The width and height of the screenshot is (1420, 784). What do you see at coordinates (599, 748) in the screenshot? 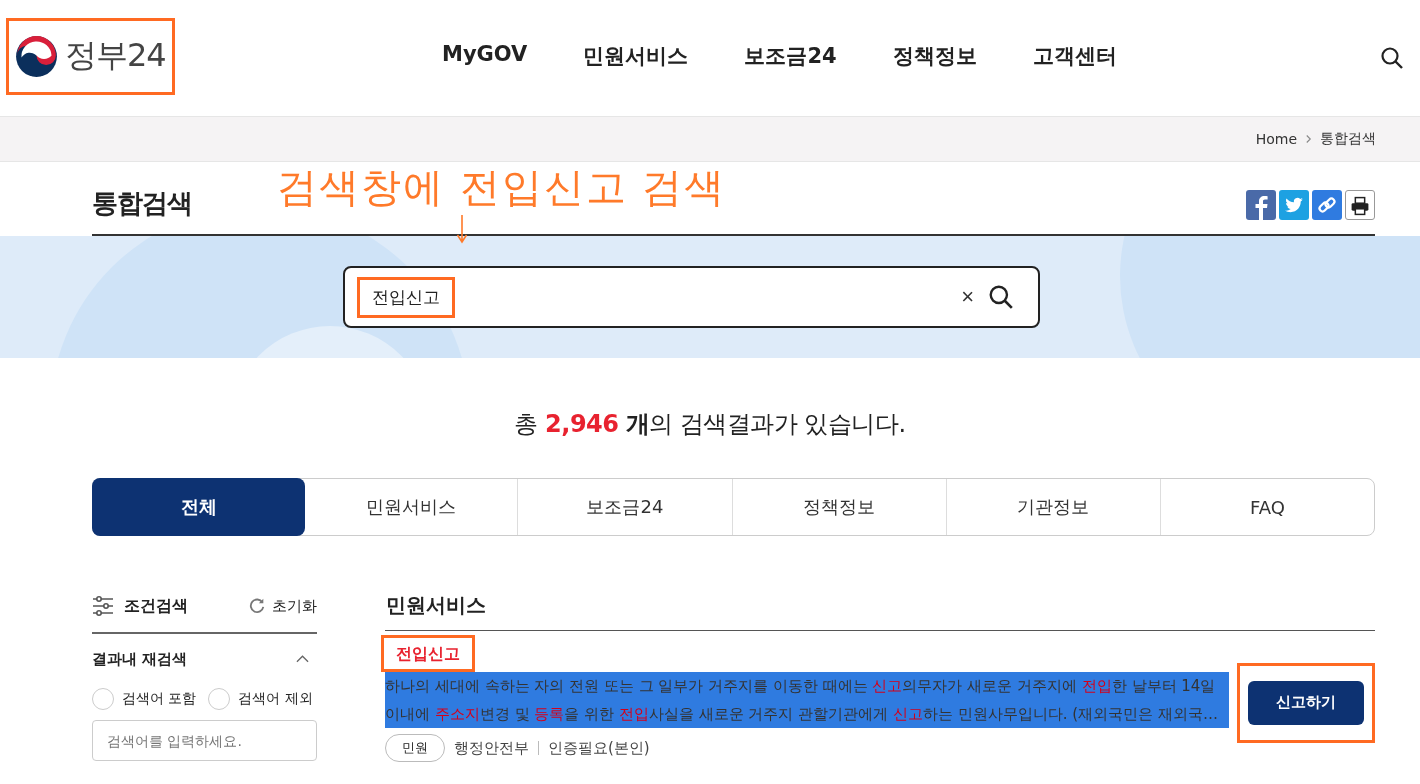
I see `auth-text: 인증필요(본인)` at bounding box center [599, 748].